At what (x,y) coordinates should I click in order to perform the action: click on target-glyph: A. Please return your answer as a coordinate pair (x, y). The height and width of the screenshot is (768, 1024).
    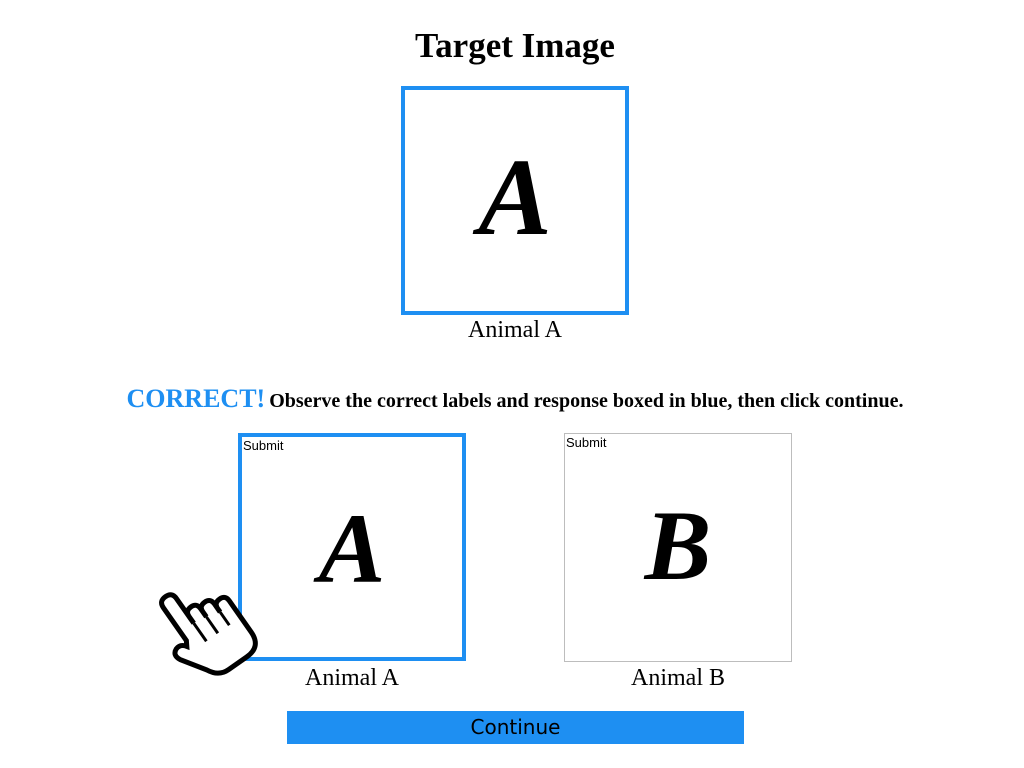
    Looking at the image, I should click on (515, 197).